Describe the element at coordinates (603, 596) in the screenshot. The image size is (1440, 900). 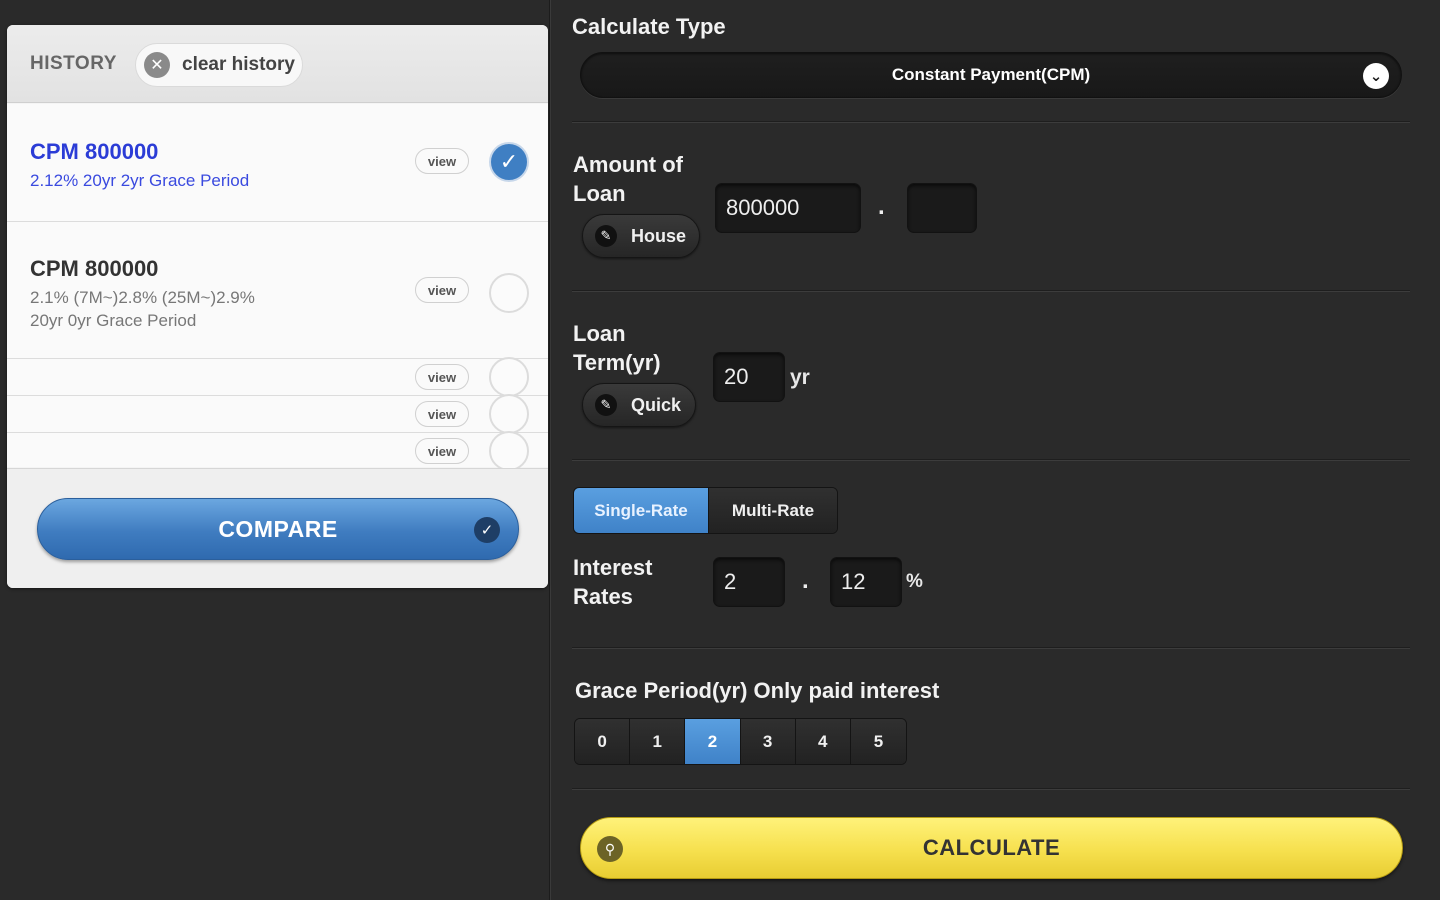
I see `rate-label-line2: Rates` at that location.